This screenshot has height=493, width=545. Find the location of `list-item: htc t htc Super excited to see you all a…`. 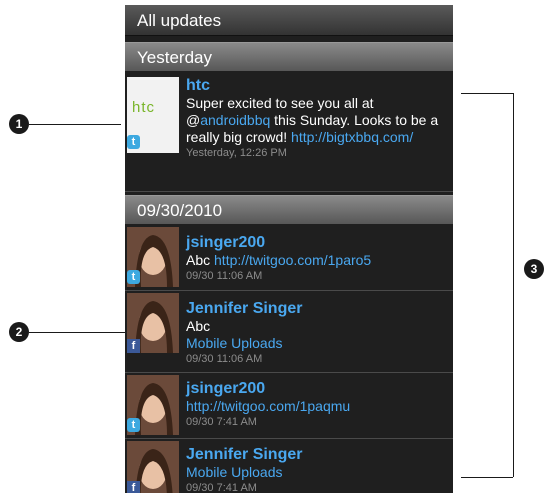

list-item: htc t htc Super excited to see you all a… is located at coordinates (289, 132).